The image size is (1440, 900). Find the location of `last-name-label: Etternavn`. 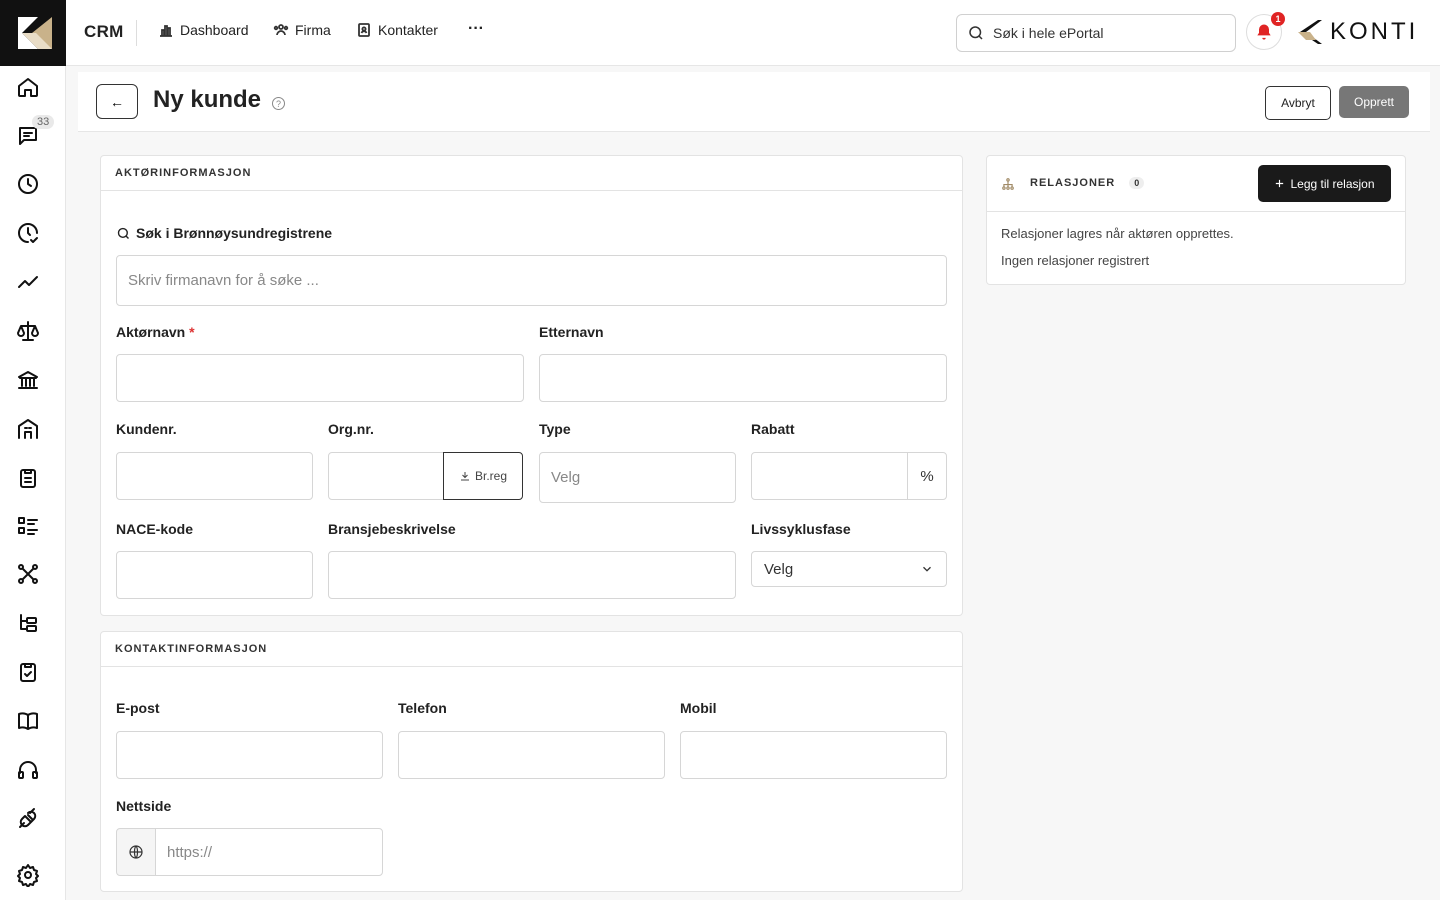

last-name-label: Etternavn is located at coordinates (571, 332).